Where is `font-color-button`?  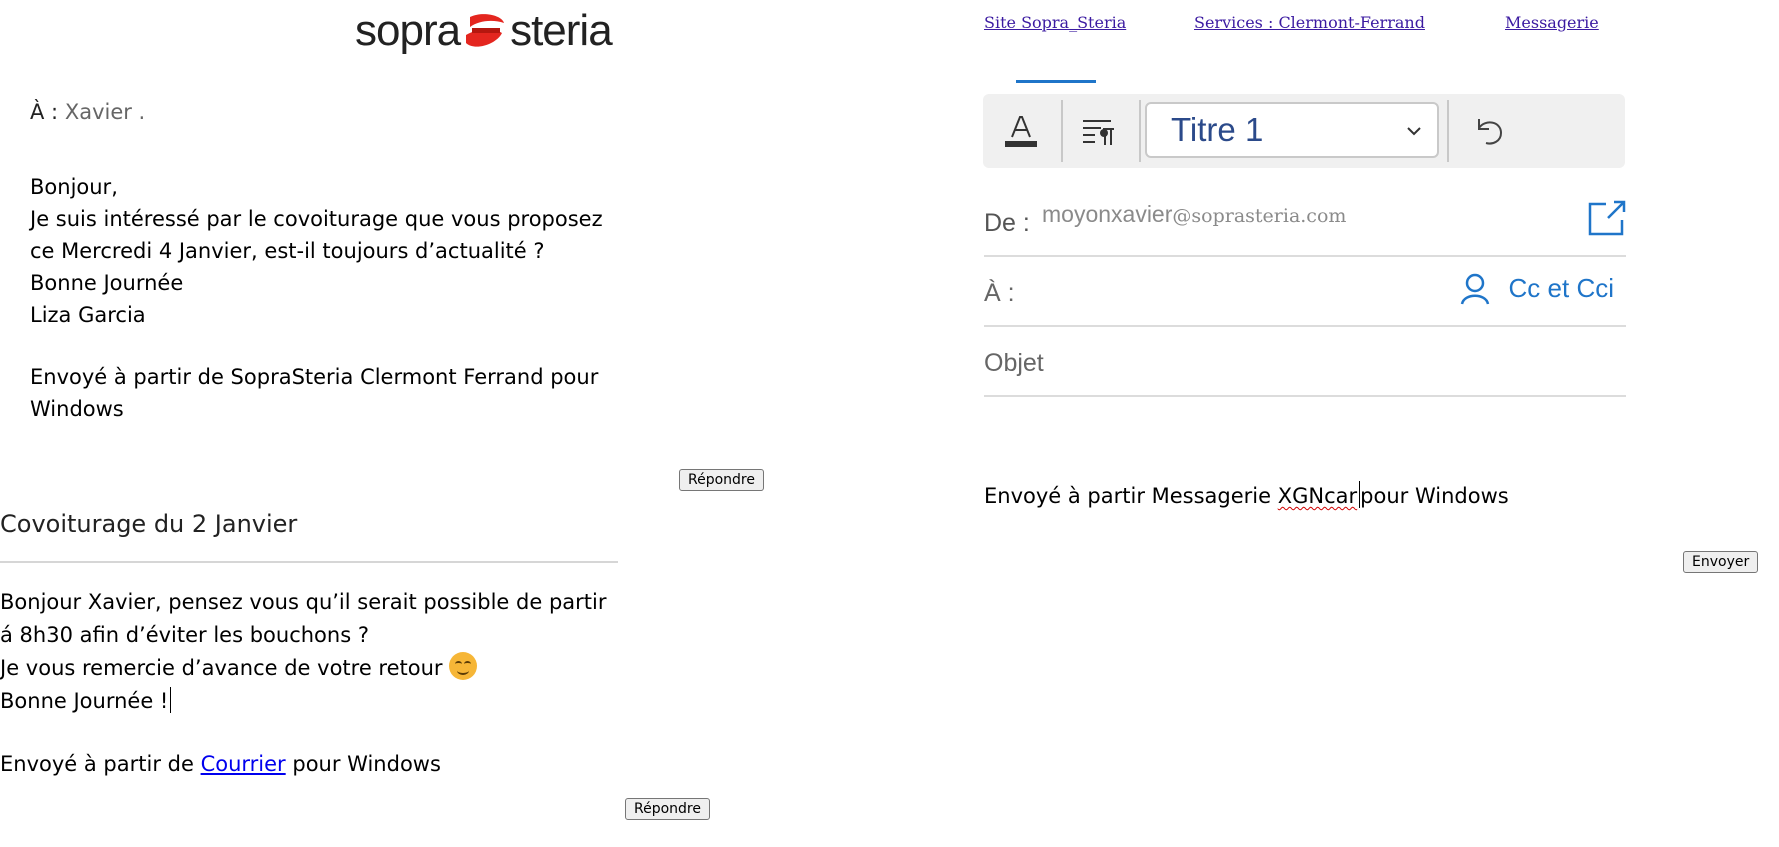 font-color-button is located at coordinates (1021, 131).